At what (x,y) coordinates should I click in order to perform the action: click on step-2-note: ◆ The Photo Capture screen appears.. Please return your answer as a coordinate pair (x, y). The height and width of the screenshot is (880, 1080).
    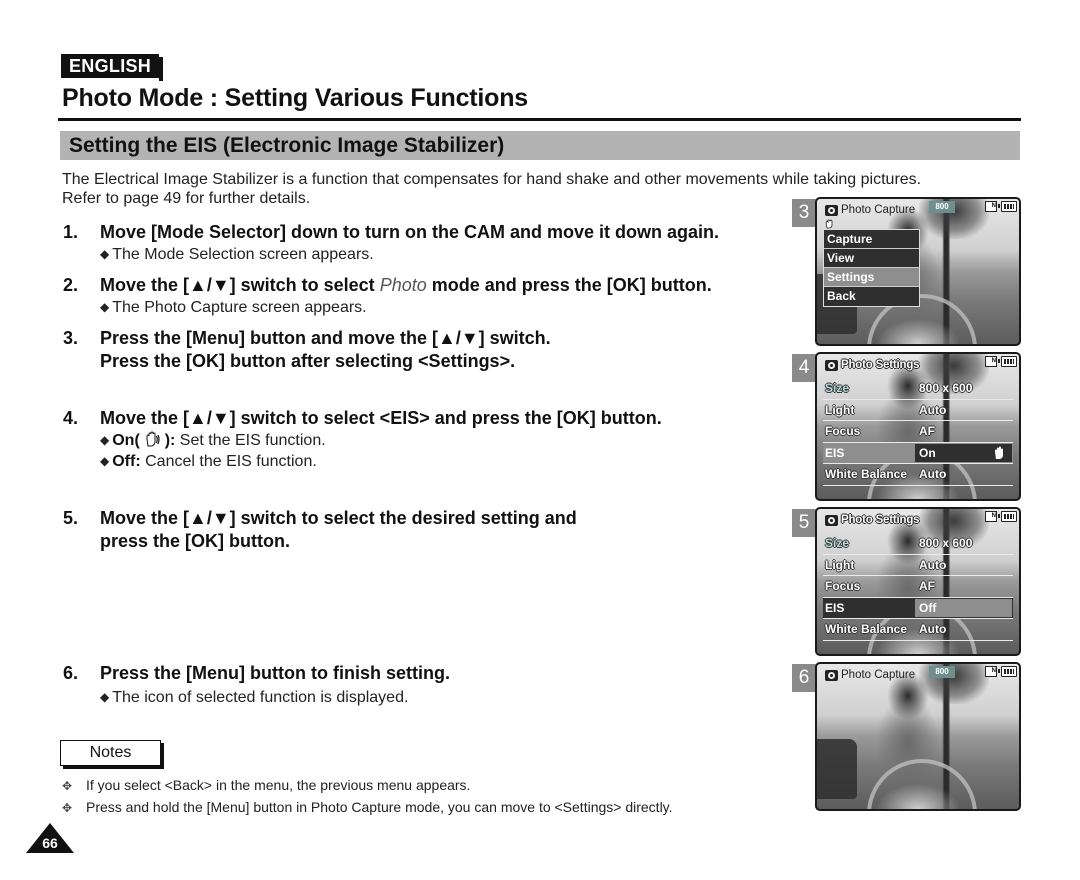
    Looking at the image, I should click on (233, 307).